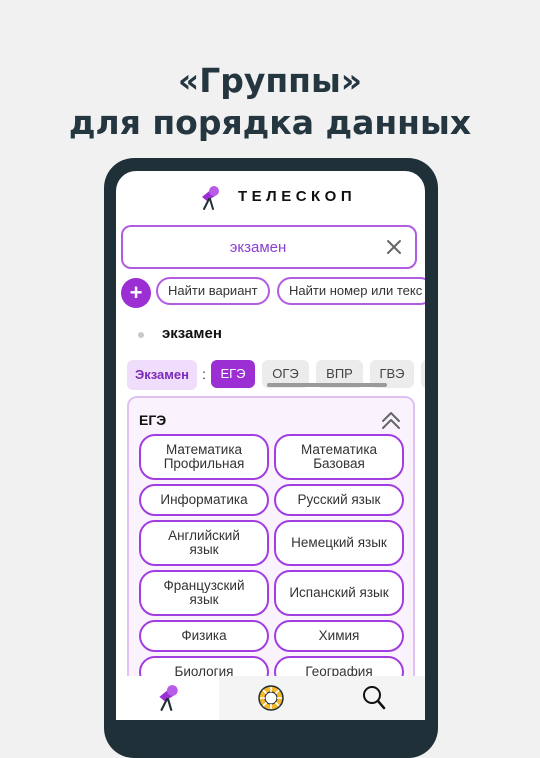 The image size is (540, 758). Describe the element at coordinates (339, 500) in the screenshot. I see `subject-russian: Русский язык` at that location.